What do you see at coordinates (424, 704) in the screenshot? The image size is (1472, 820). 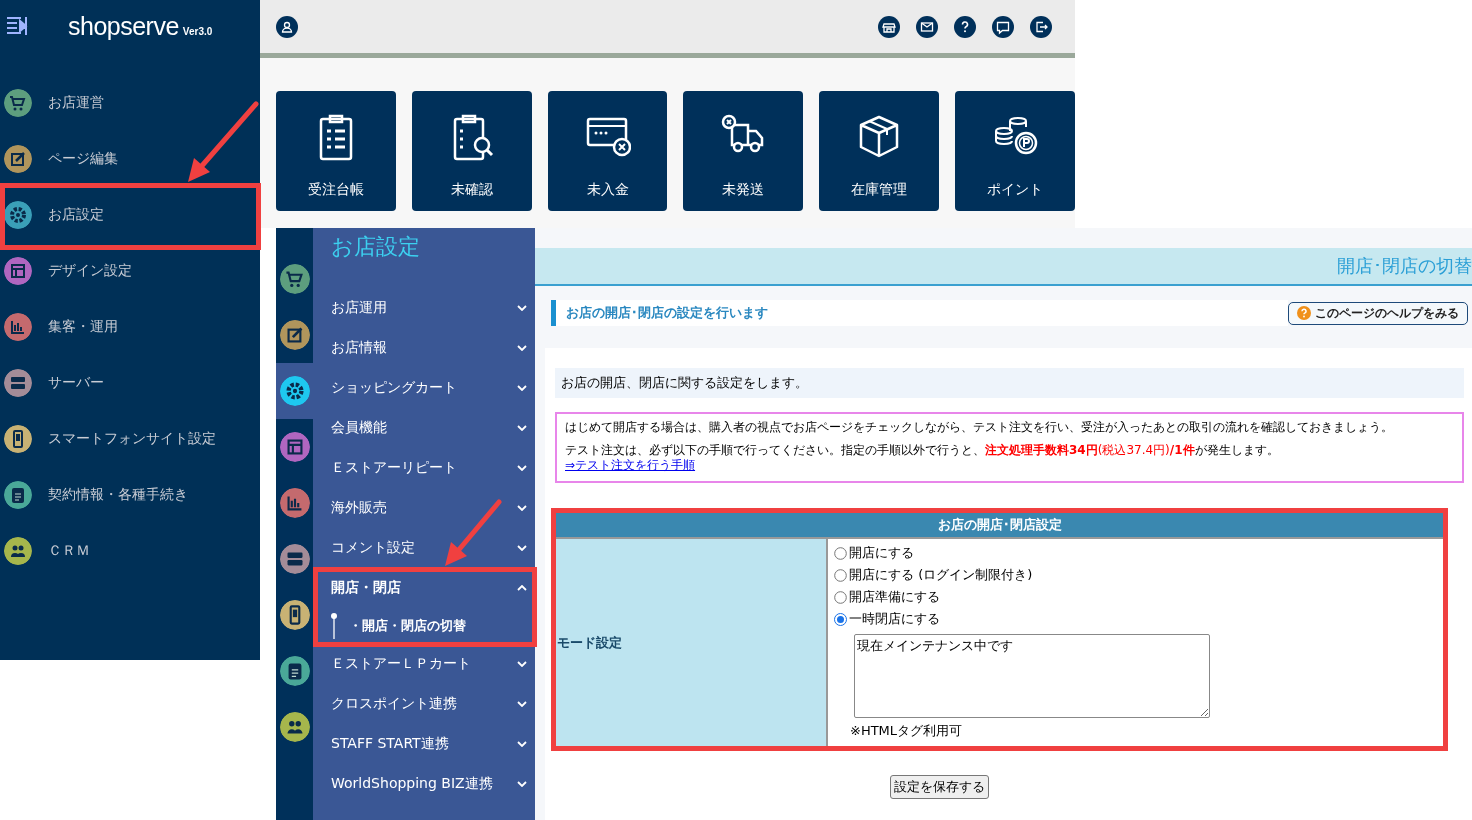 I see `submenu-item: クロスポイント連携` at bounding box center [424, 704].